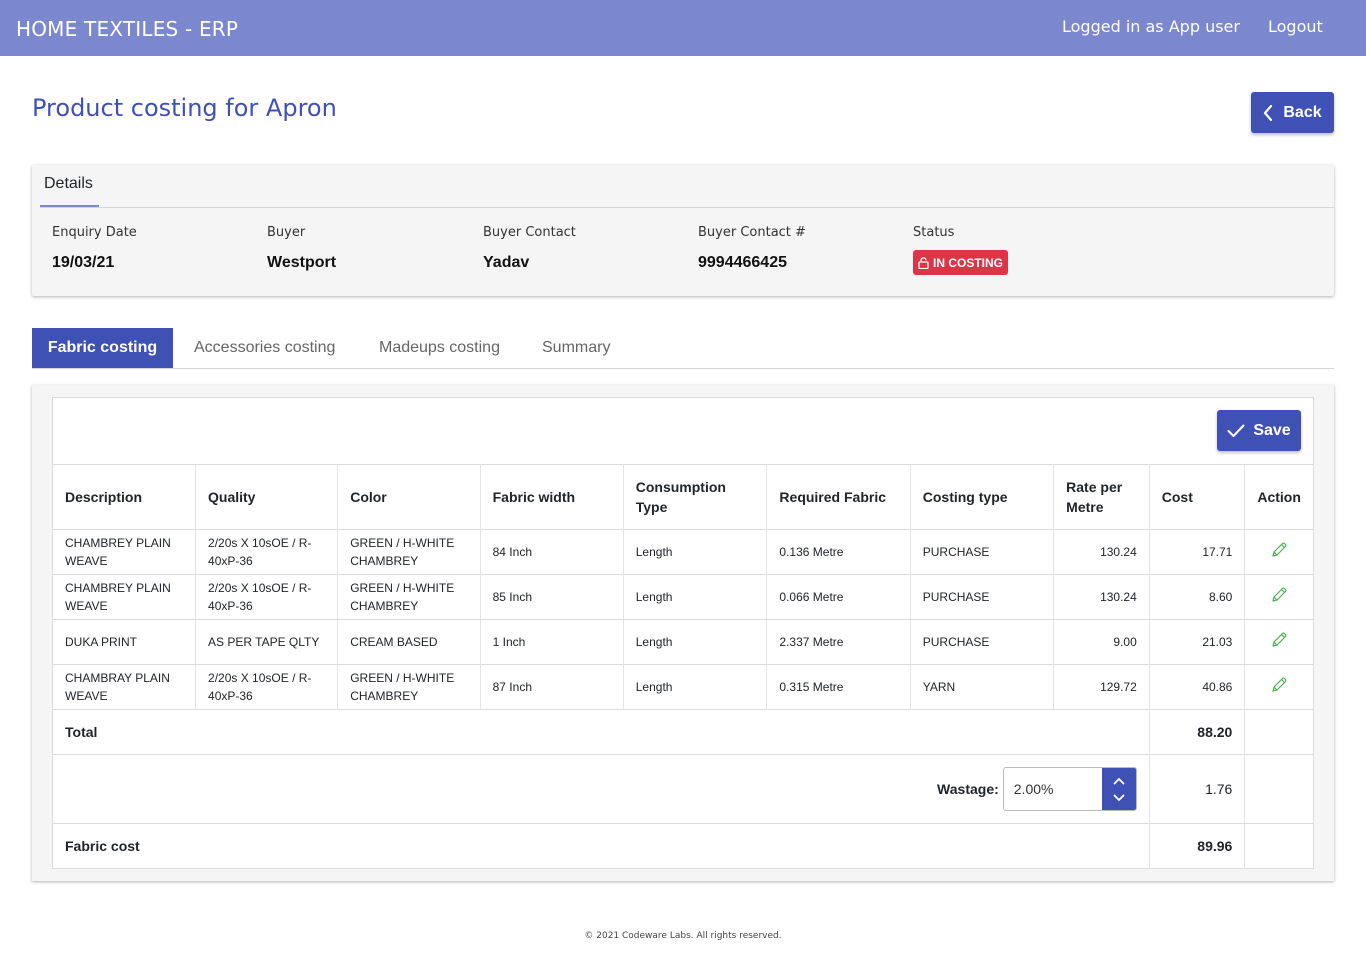  Describe the element at coordinates (1197, 597) in the screenshot. I see `cost-cell: 8.60` at that location.